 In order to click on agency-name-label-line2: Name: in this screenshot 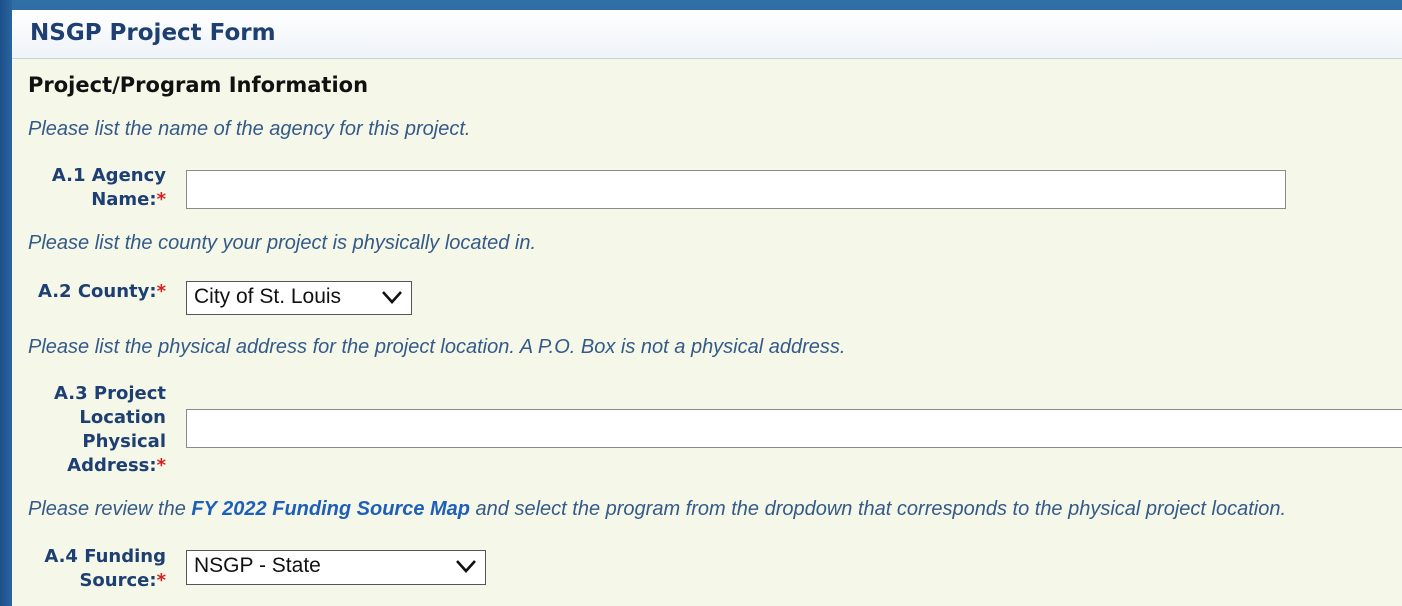, I will do `click(124, 199)`.